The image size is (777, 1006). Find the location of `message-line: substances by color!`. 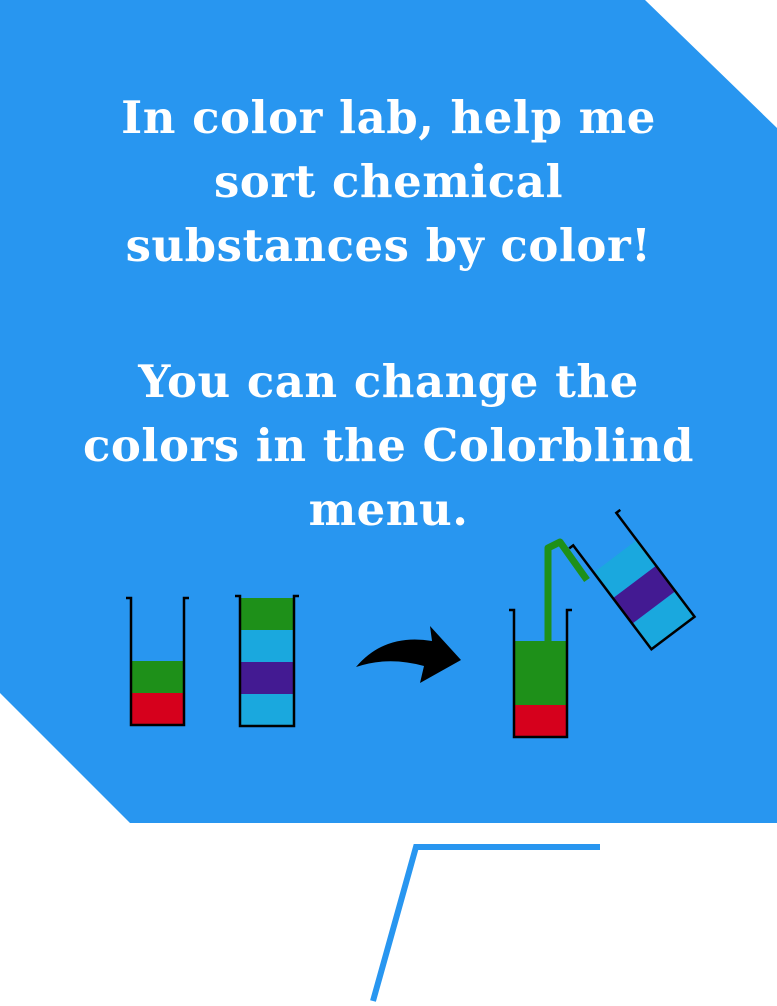

message-line: substances by color! is located at coordinates (388, 245).